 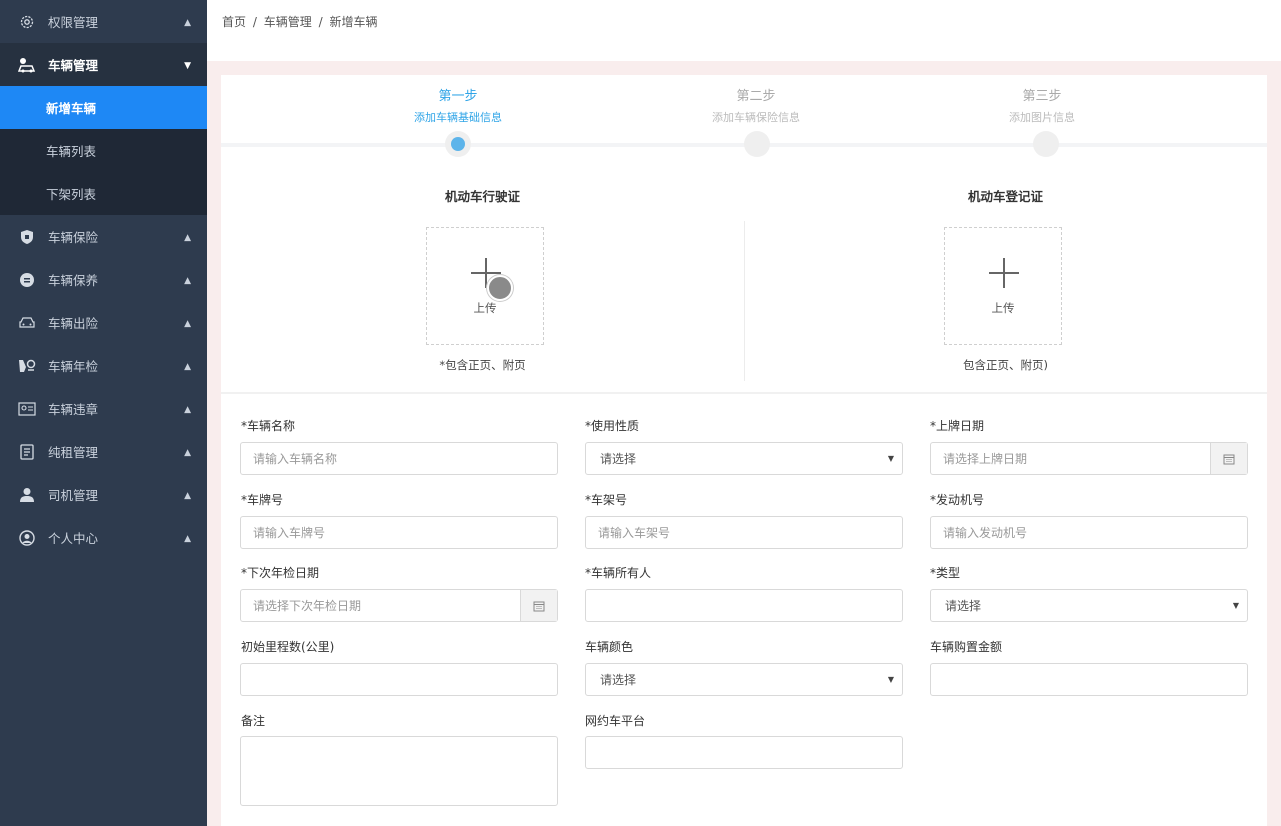 I want to click on engine-no-input: 请输入发动机号, so click(x=1089, y=532).